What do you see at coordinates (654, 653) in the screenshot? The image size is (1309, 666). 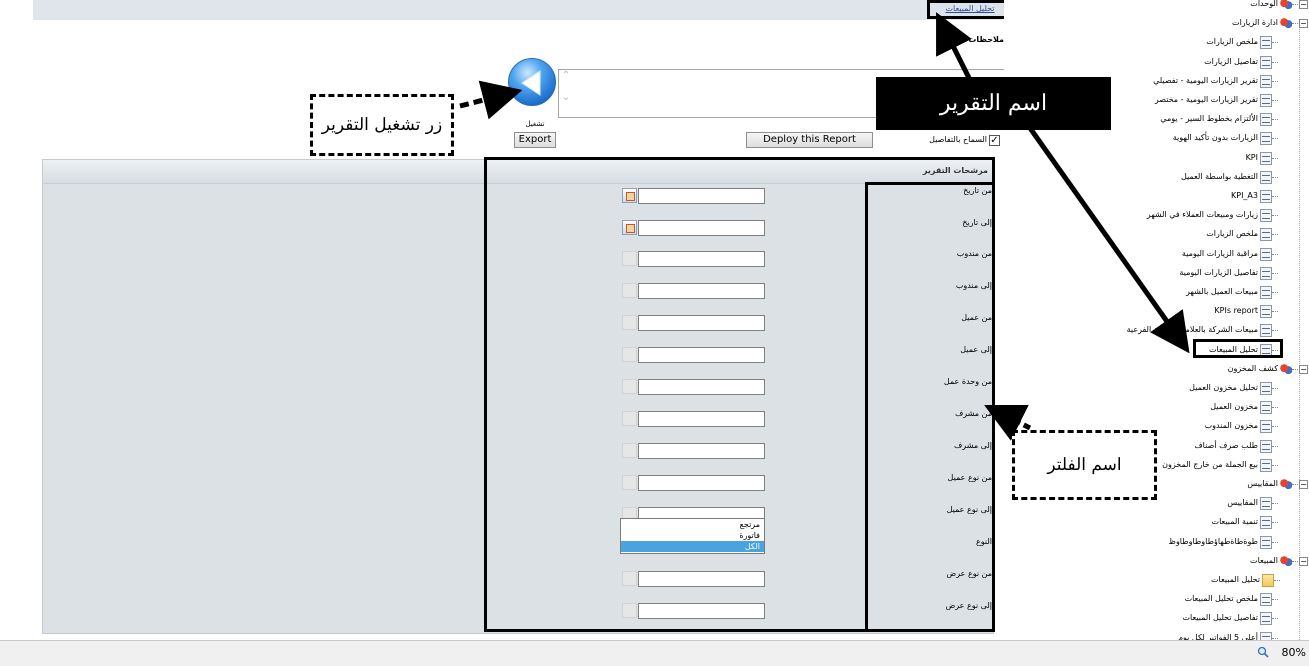 I see `status-bar` at bounding box center [654, 653].